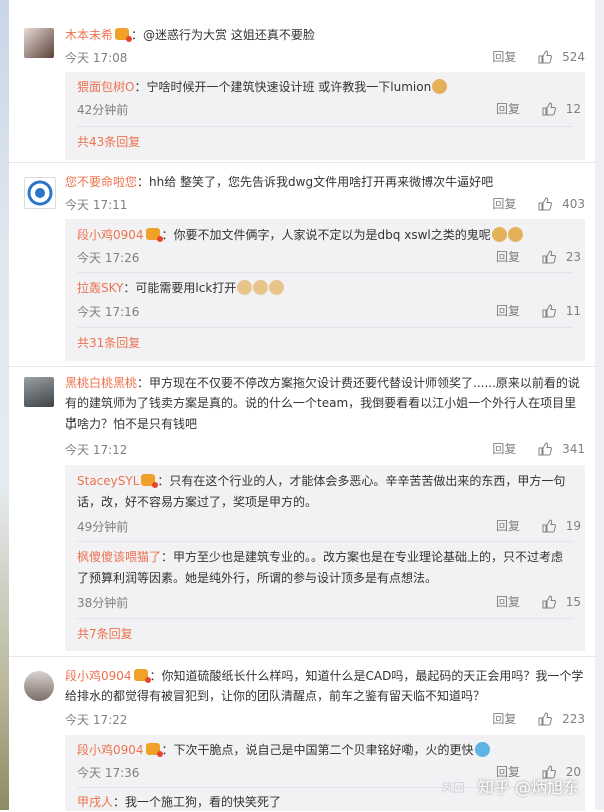  Describe the element at coordinates (223, 35) in the screenshot. I see `comment-text: ：@迷惑行为大赏 这姐还真不要脸` at that location.